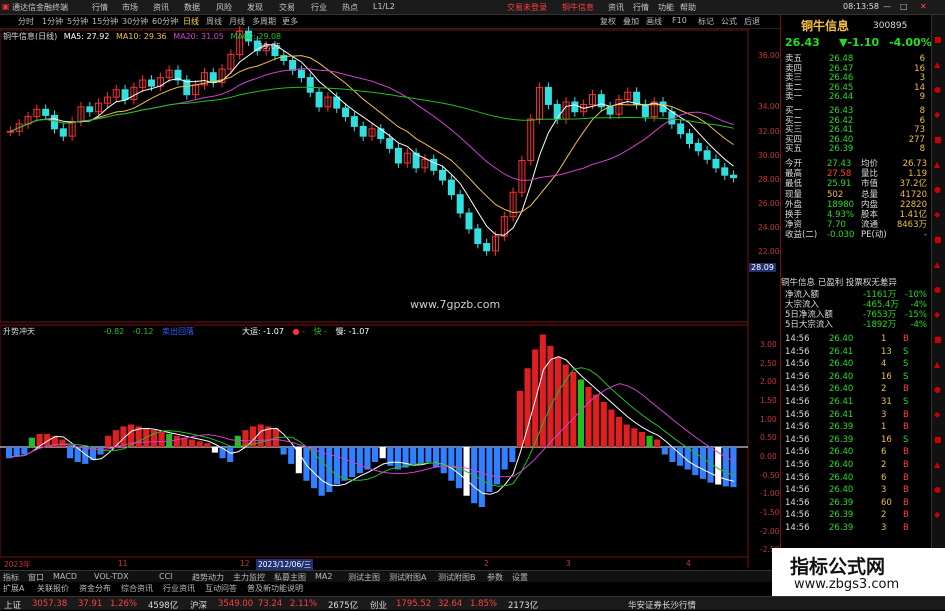 The image size is (945, 611). I want to click on ask-label: 卖三, so click(794, 78).